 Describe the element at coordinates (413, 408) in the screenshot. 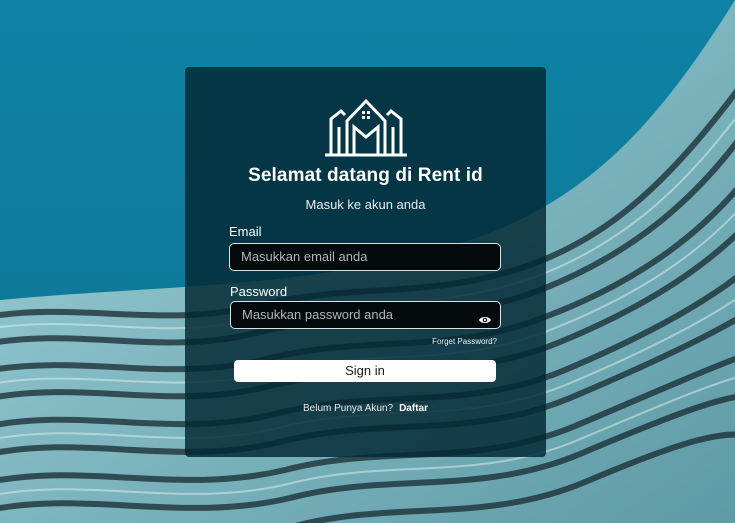

I see `register-link: Daftar` at that location.